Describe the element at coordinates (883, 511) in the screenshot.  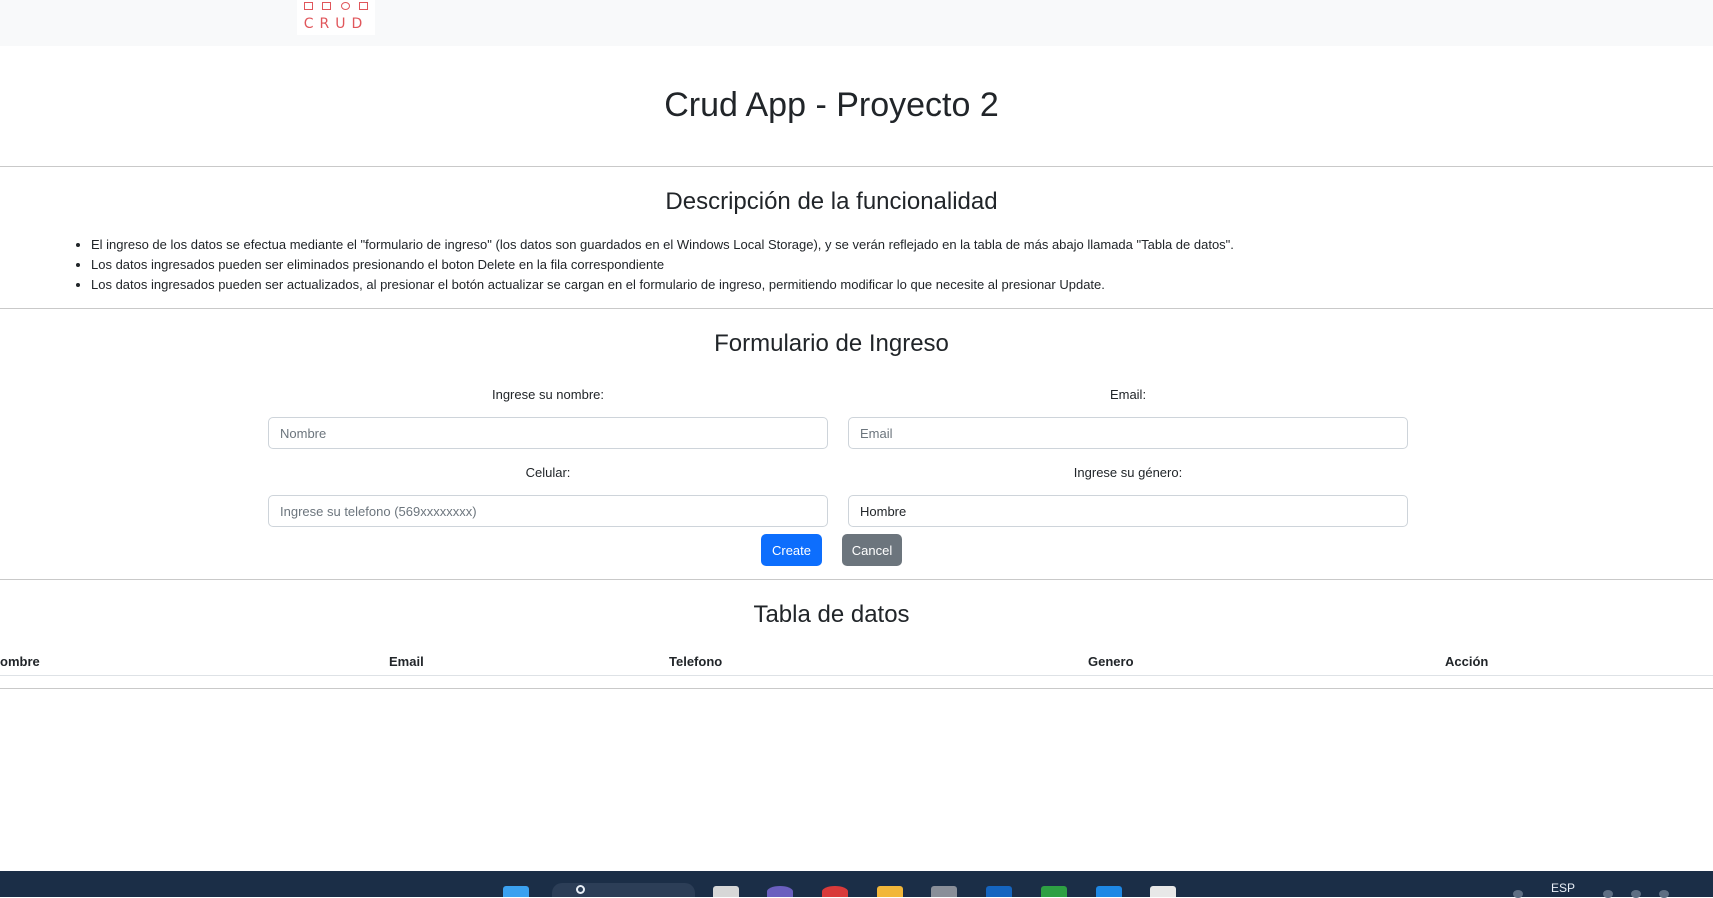
I see `gender-select-value: Hombre` at that location.